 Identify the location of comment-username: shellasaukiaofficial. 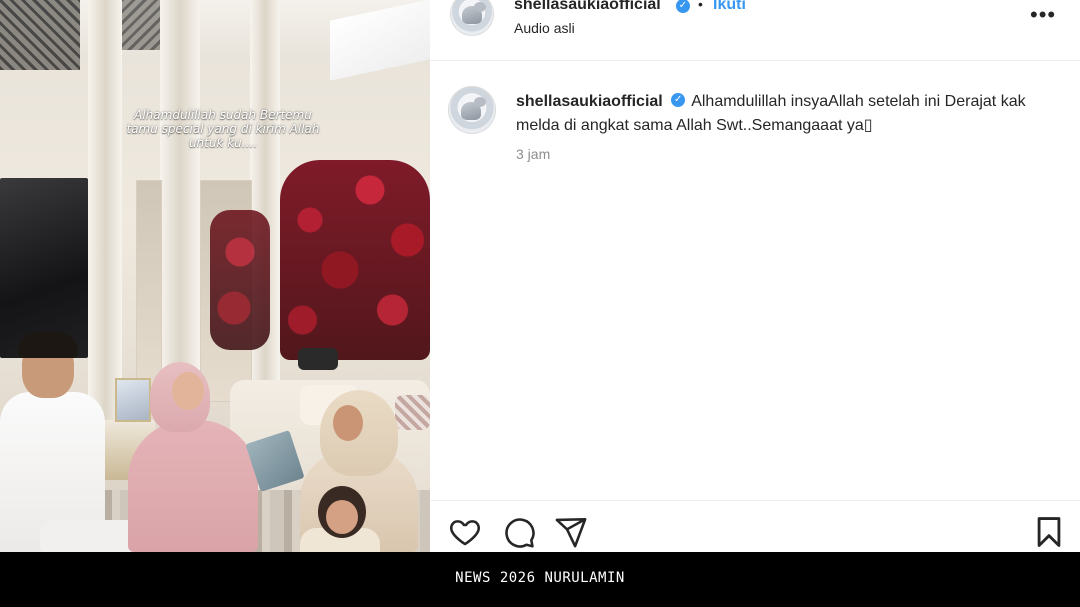
(589, 101).